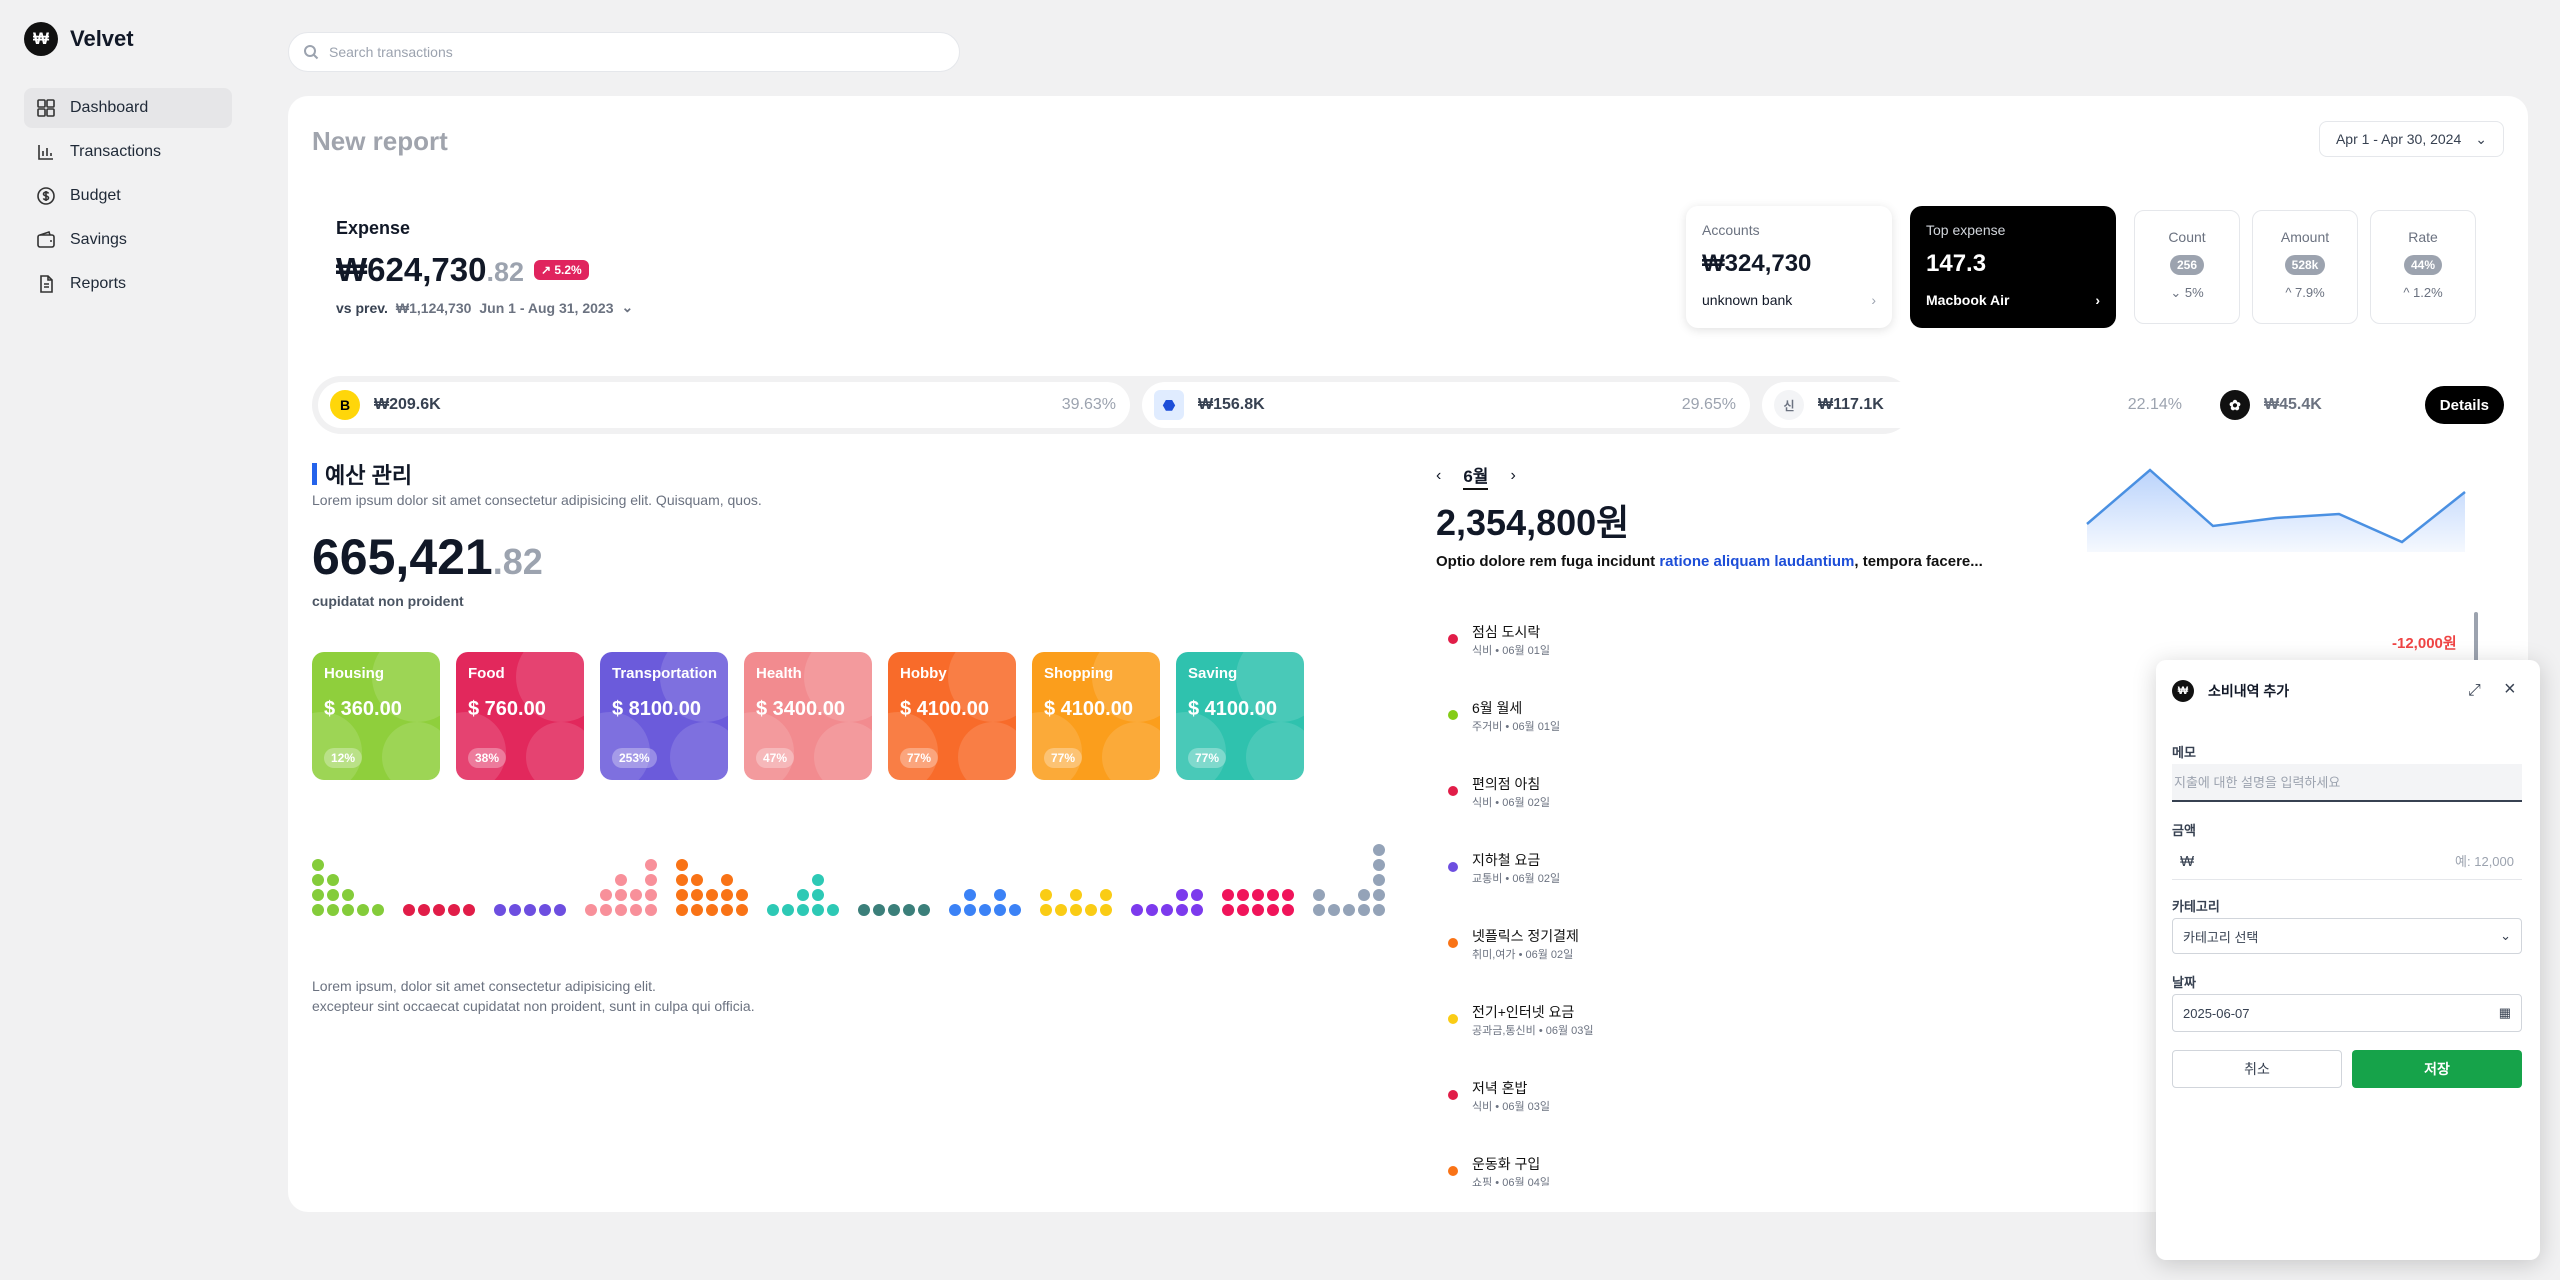  What do you see at coordinates (2474, 691) in the screenshot?
I see `expand-icon: ⤢` at bounding box center [2474, 691].